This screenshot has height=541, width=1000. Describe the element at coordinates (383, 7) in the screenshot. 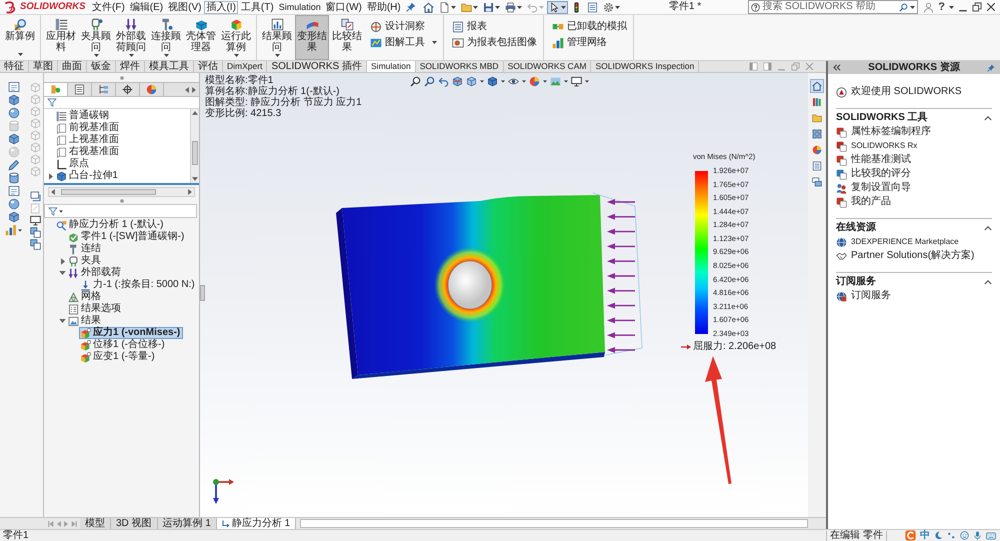

I see `menu-item: 帮助(H)` at that location.